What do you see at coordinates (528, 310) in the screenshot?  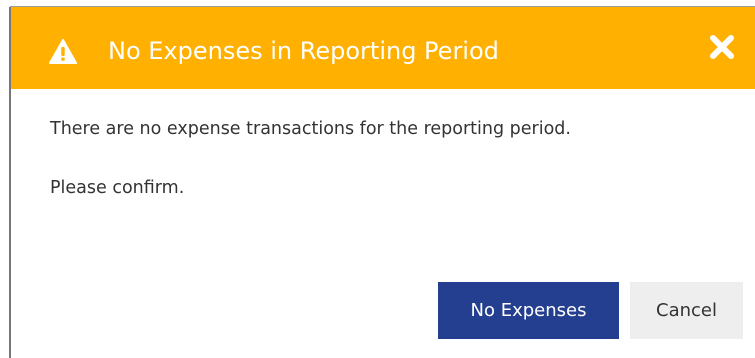 I see `no-expenses-button: No Expenses` at bounding box center [528, 310].